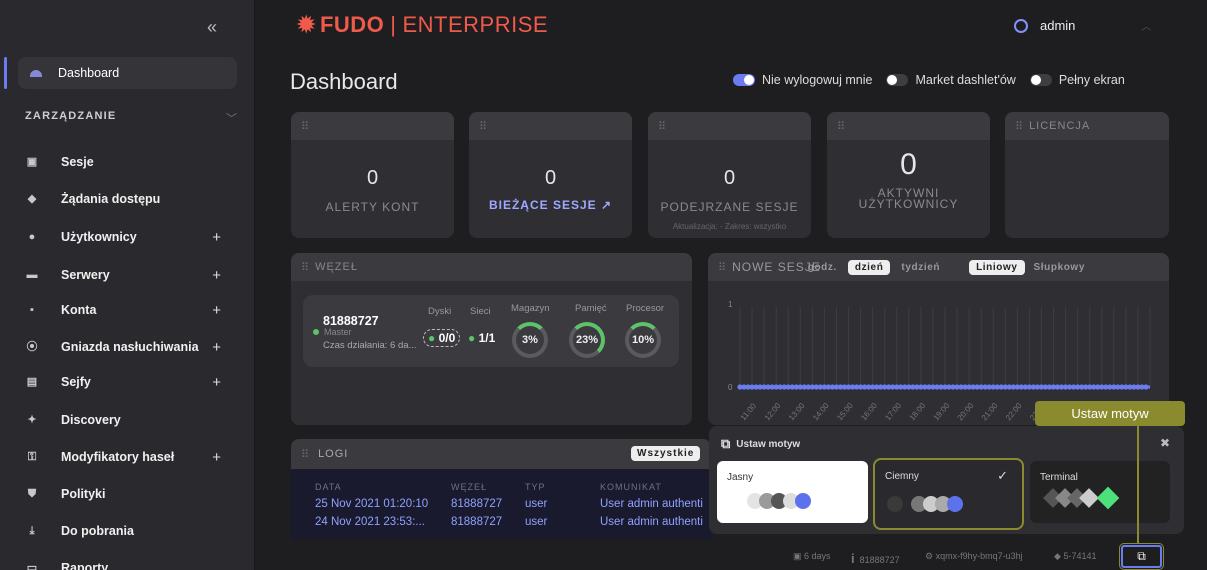 This screenshot has width=1207, height=570. I want to click on theme-option-label: Jasny, so click(740, 477).